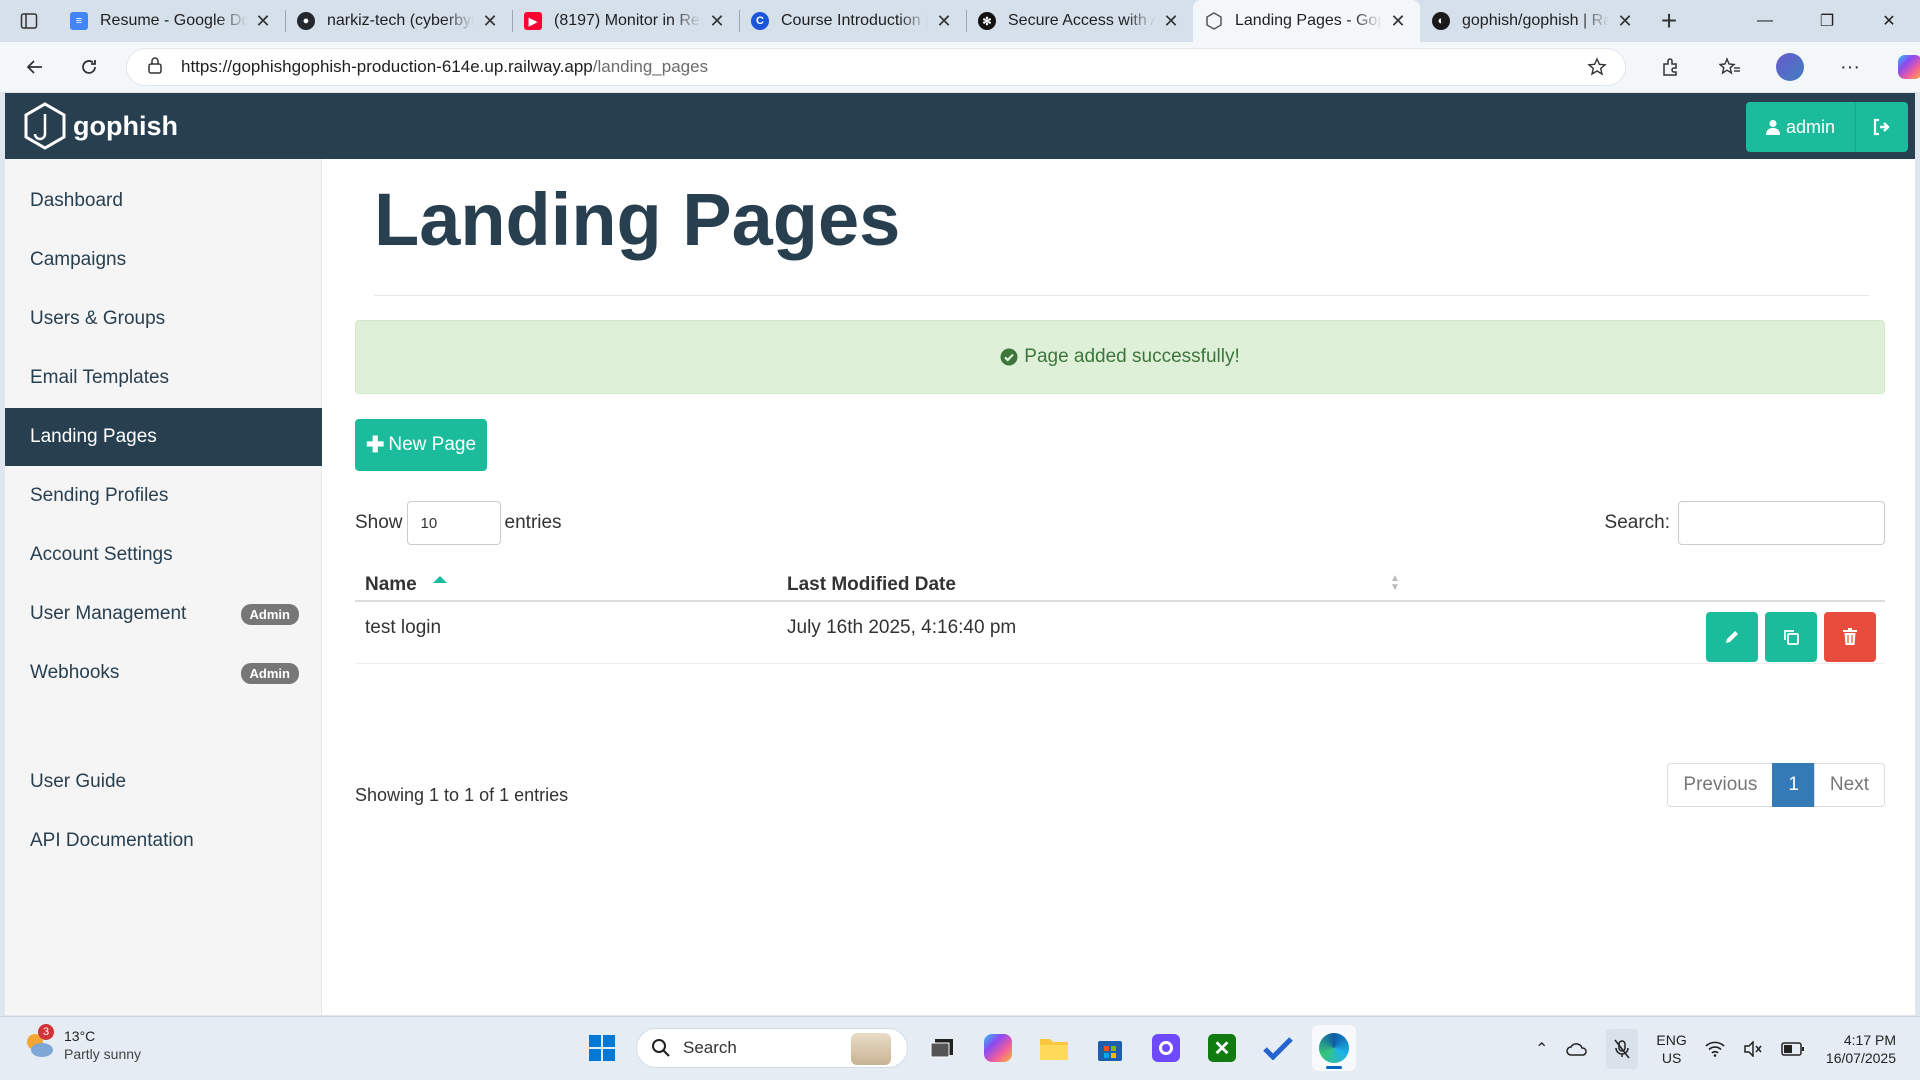 The width and height of the screenshot is (1920, 1080). I want to click on railway-icon: ◐, so click(1441, 21).